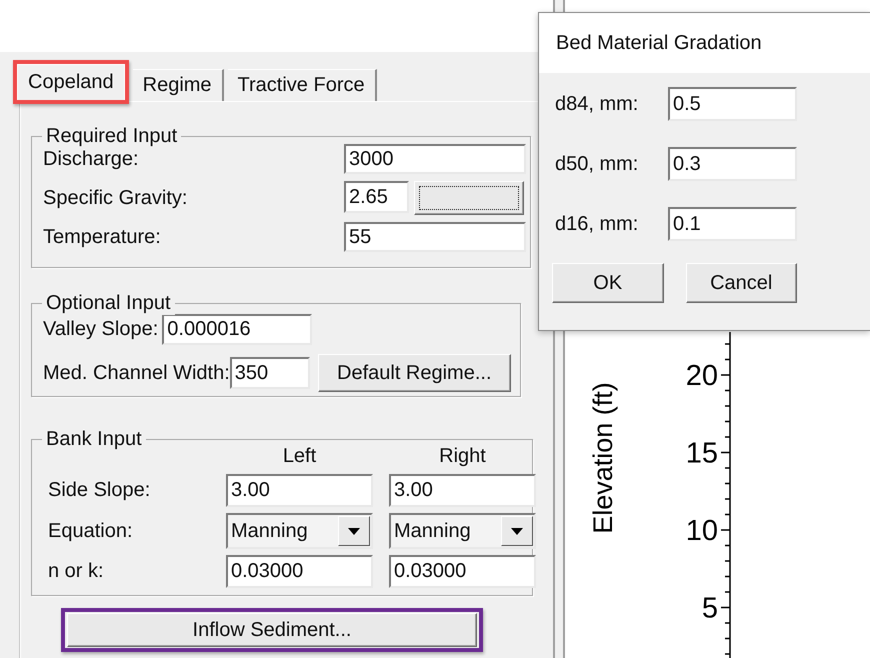 The width and height of the screenshot is (870, 658). What do you see at coordinates (597, 104) in the screenshot?
I see `field-label: d84, mm:` at bounding box center [597, 104].